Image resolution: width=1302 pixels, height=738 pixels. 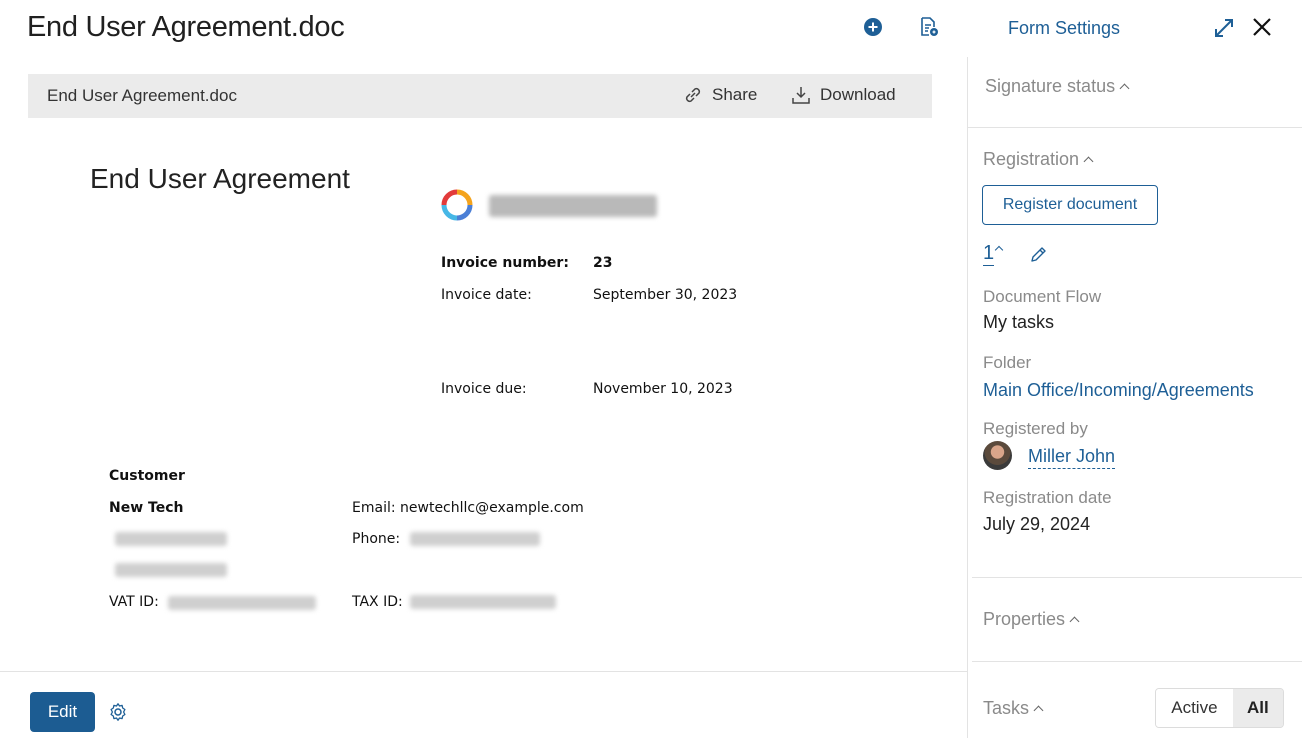 What do you see at coordinates (376, 539) in the screenshot?
I see `phone-label: Phone:` at bounding box center [376, 539].